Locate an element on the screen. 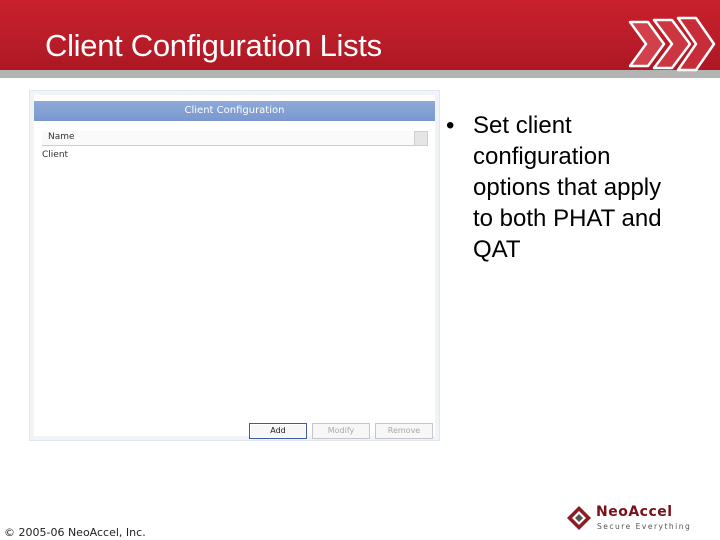 The image size is (720, 540). panel-header: Client Configuration is located at coordinates (234, 111).